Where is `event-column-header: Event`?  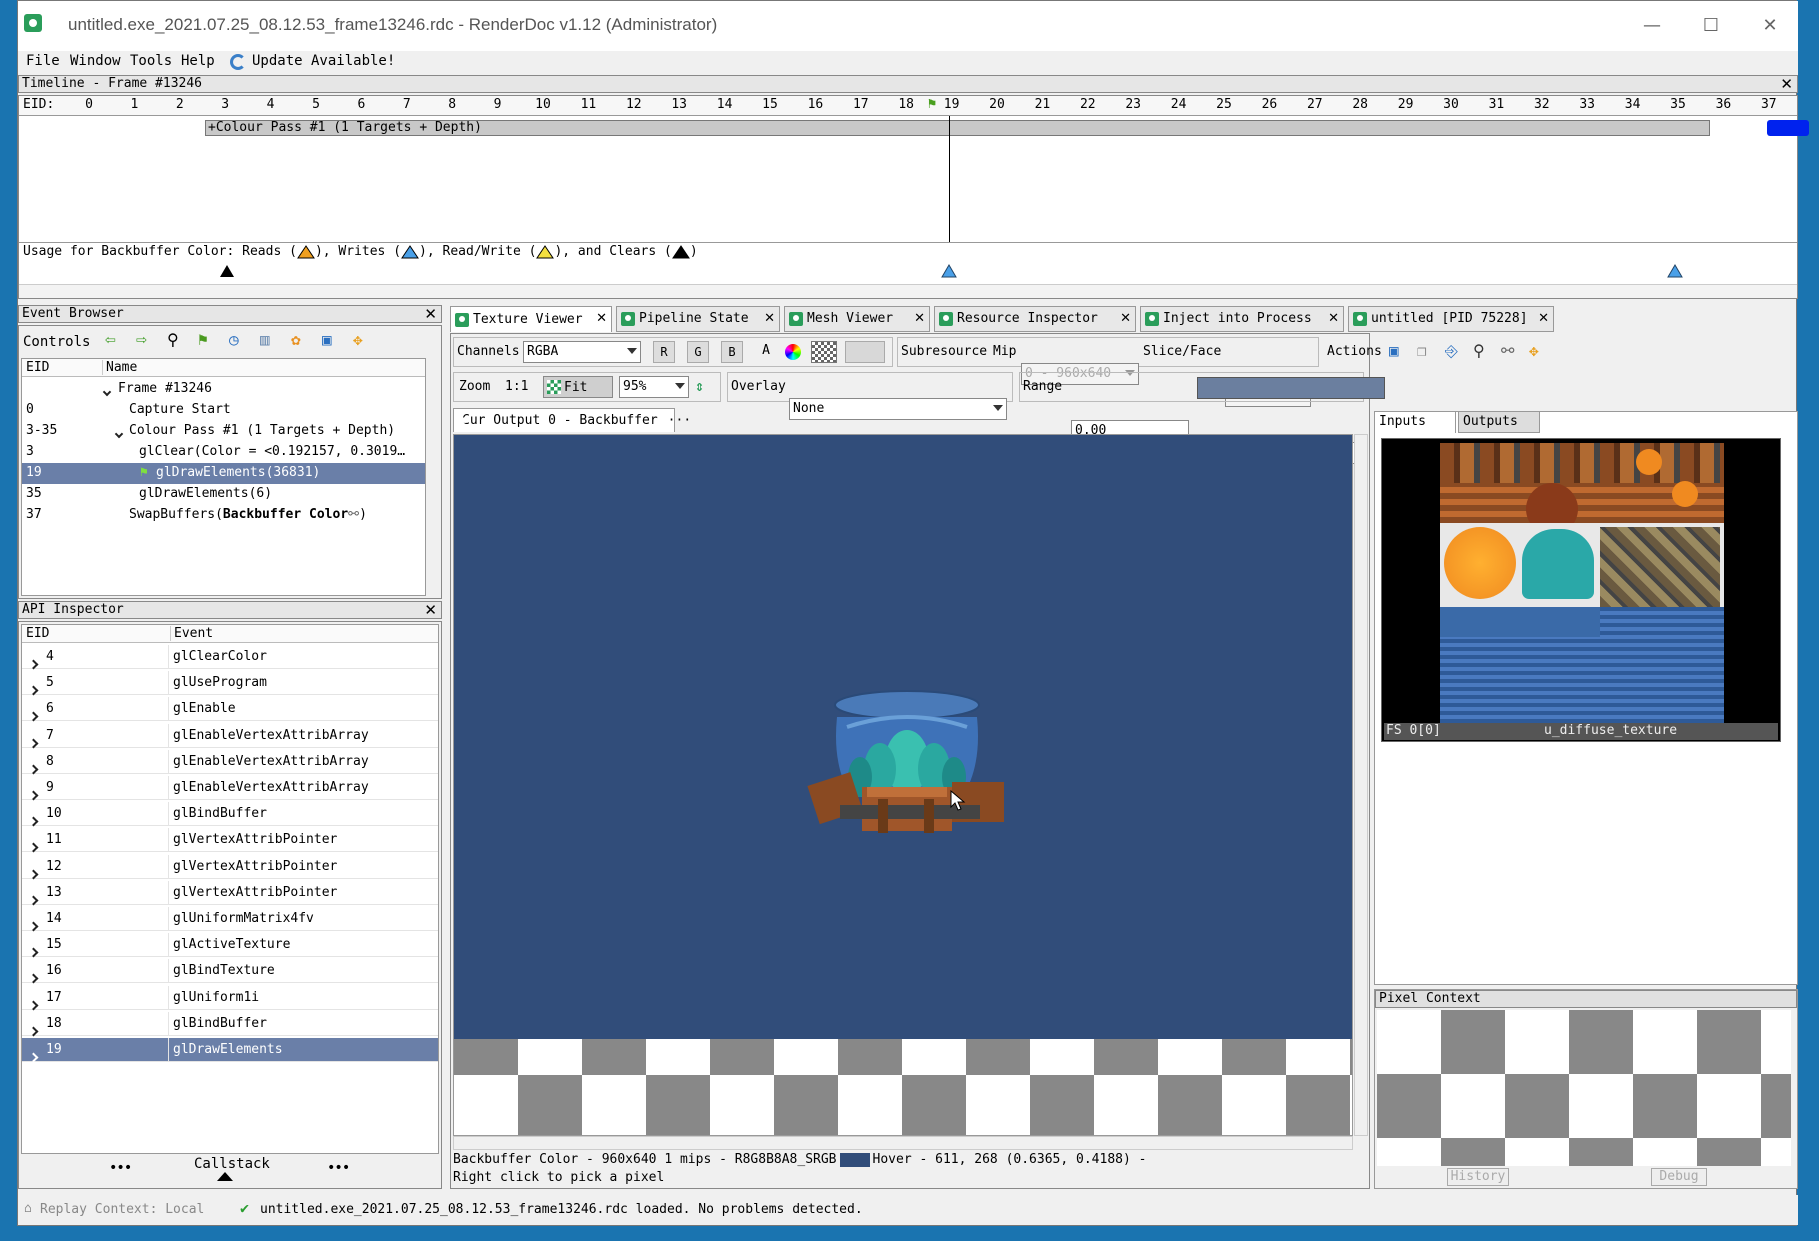
event-column-header: Event is located at coordinates (191, 633).